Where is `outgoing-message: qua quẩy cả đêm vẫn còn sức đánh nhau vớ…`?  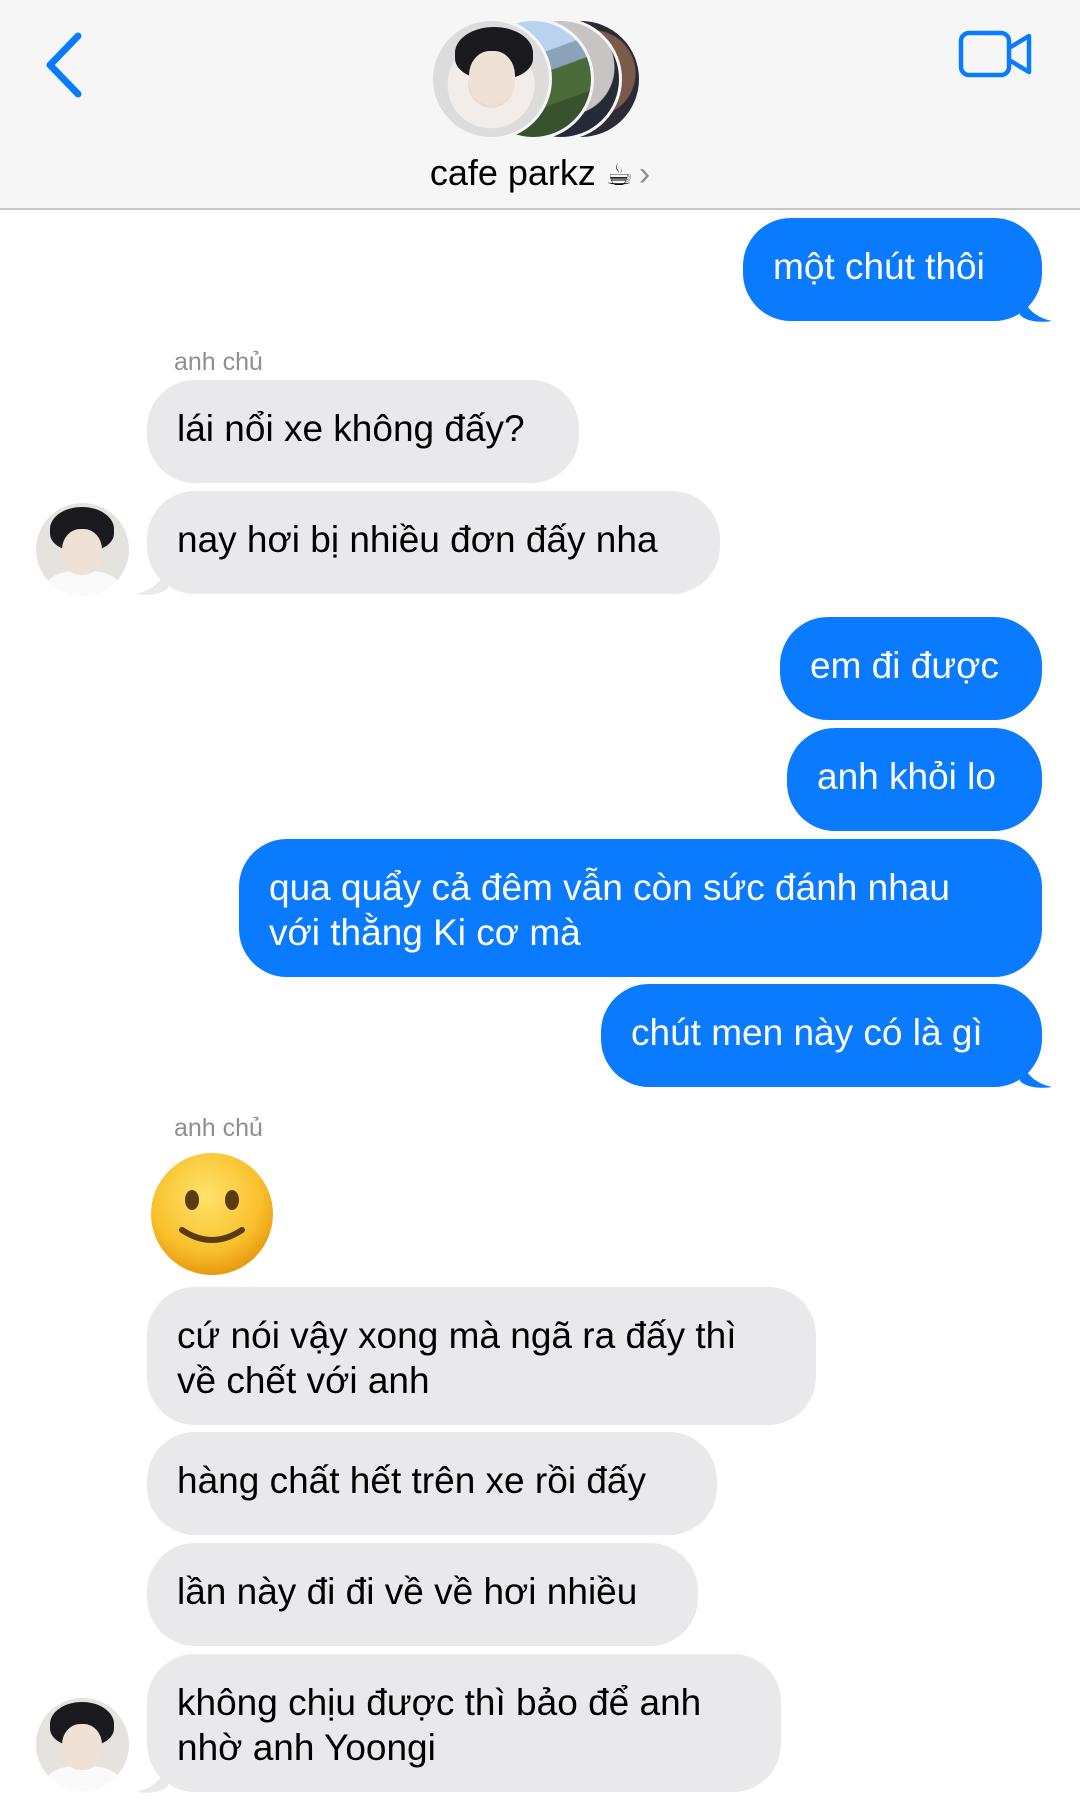 outgoing-message: qua quẩy cả đêm vẫn còn sức đánh nhau vớ… is located at coordinates (640, 908).